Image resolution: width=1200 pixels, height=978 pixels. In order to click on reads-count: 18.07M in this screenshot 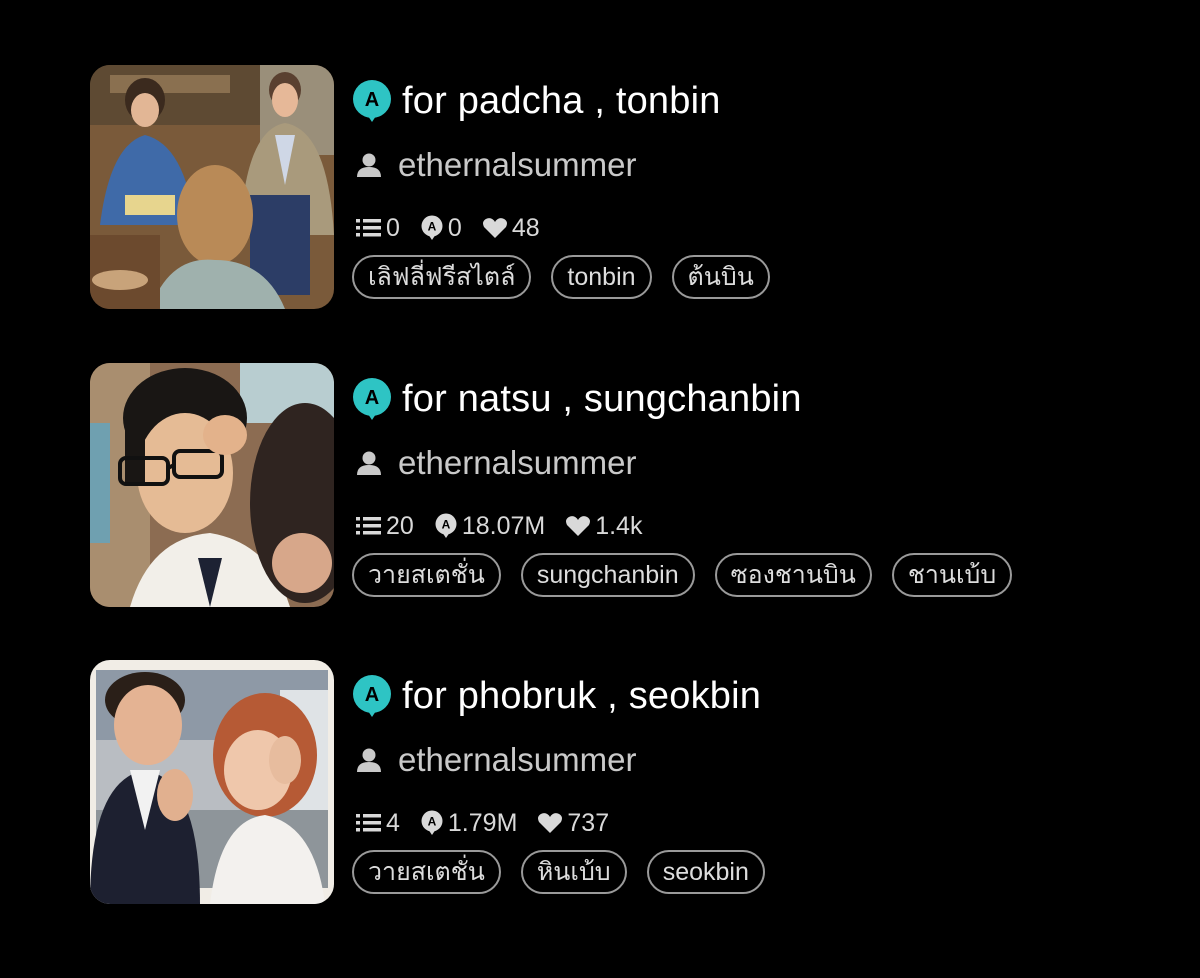, I will do `click(503, 525)`.